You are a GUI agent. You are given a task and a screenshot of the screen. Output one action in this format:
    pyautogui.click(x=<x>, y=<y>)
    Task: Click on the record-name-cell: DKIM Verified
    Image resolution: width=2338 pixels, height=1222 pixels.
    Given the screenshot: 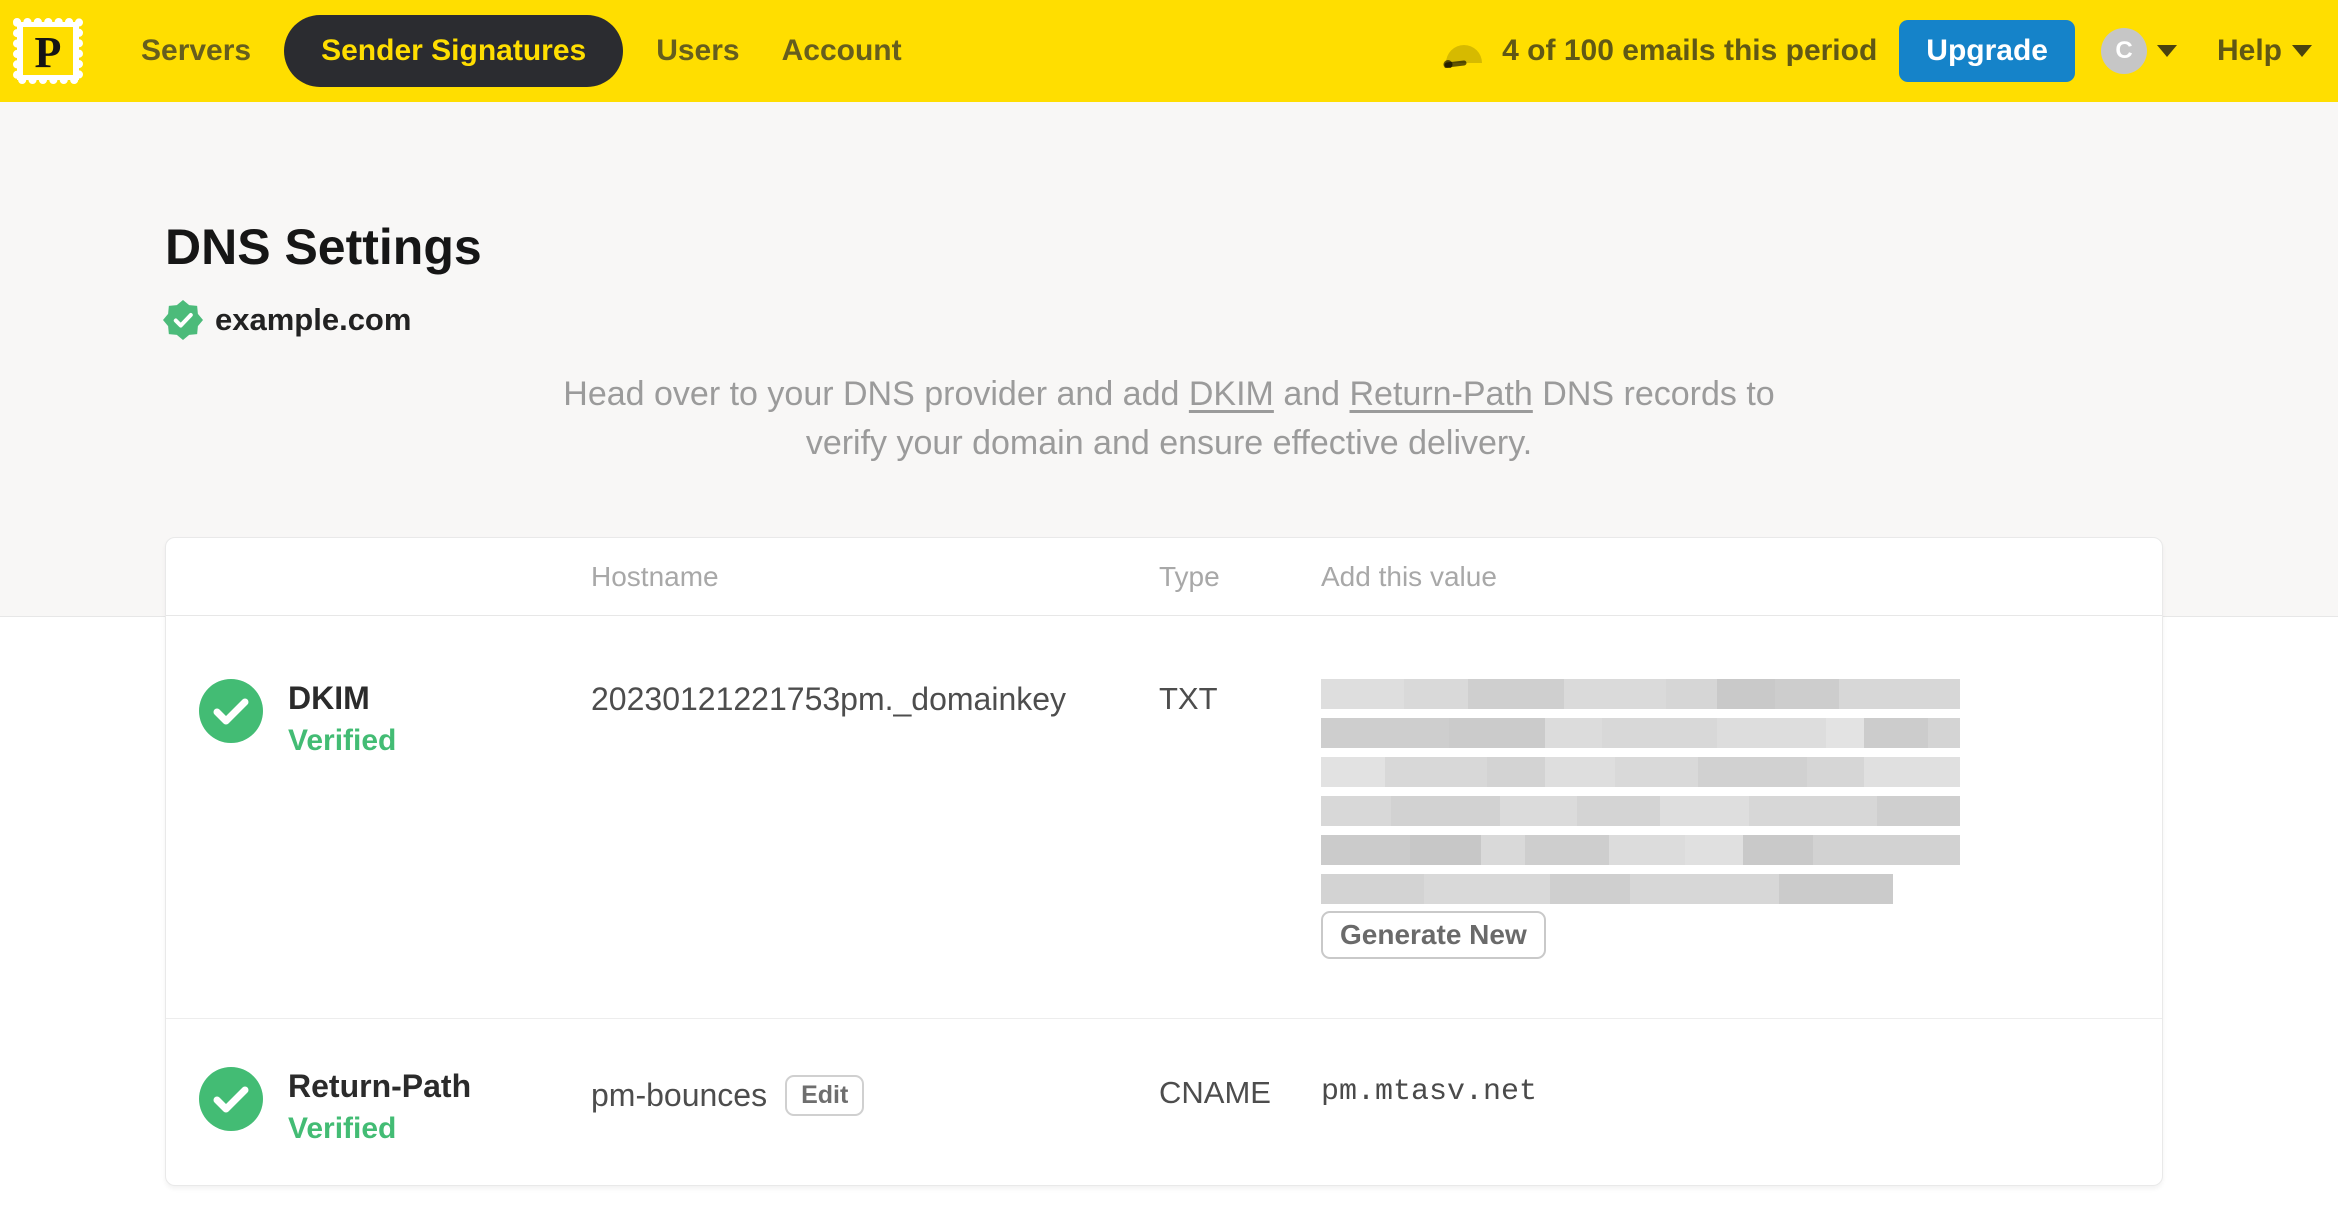 What is the action you would take?
    pyautogui.click(x=395, y=718)
    